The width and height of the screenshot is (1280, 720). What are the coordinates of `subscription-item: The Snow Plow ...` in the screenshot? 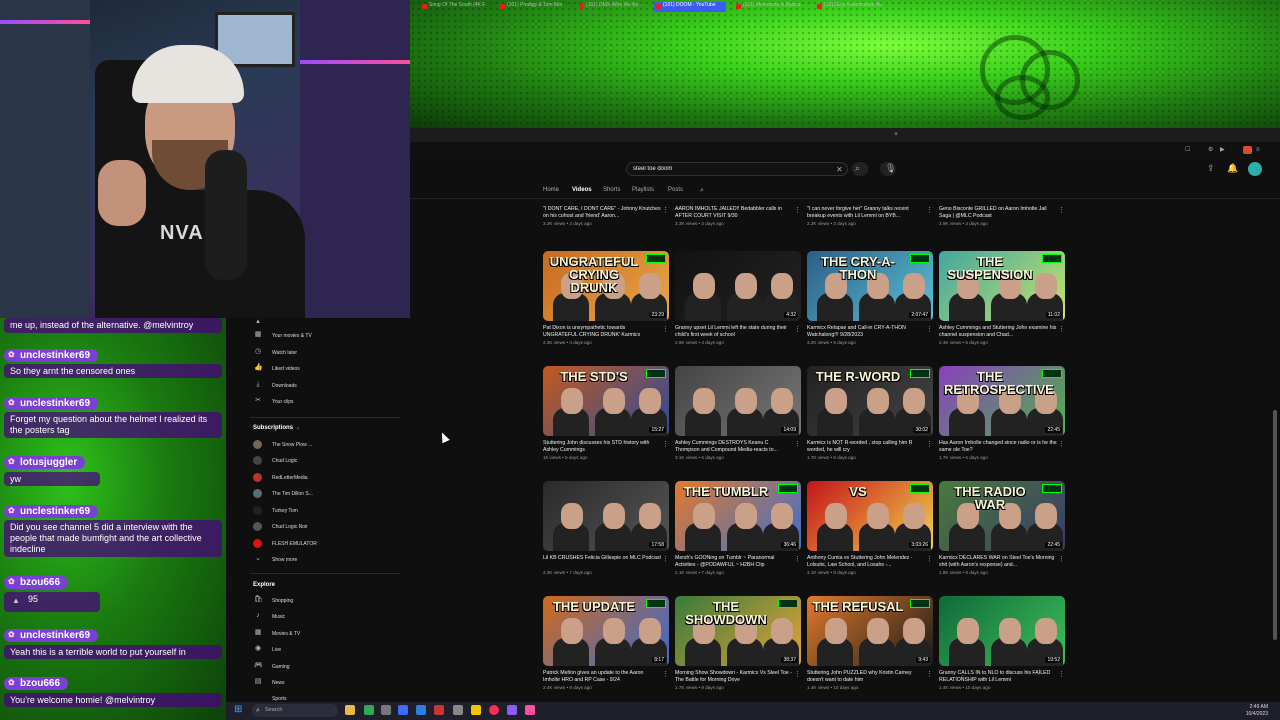 It's located at (292, 445).